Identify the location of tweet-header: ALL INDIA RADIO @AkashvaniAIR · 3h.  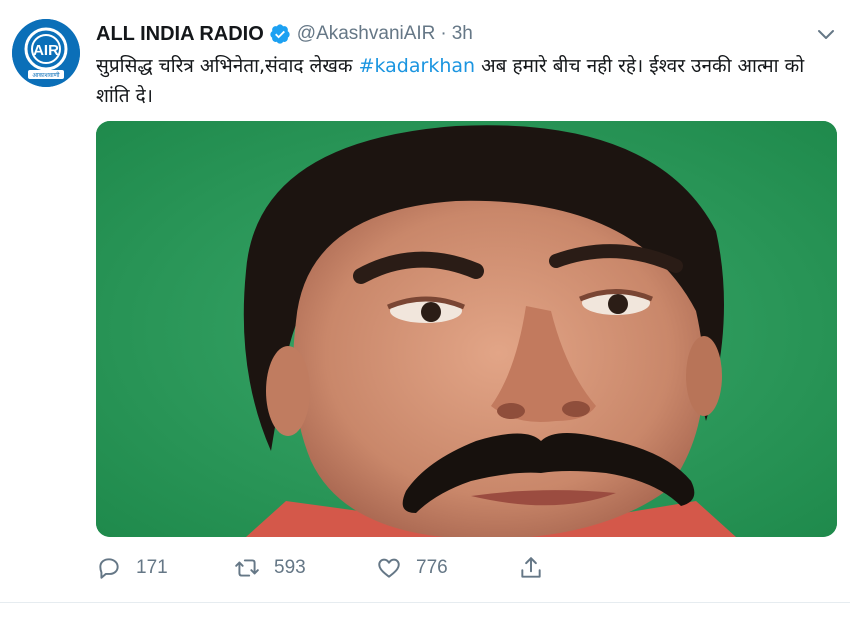
(284, 34).